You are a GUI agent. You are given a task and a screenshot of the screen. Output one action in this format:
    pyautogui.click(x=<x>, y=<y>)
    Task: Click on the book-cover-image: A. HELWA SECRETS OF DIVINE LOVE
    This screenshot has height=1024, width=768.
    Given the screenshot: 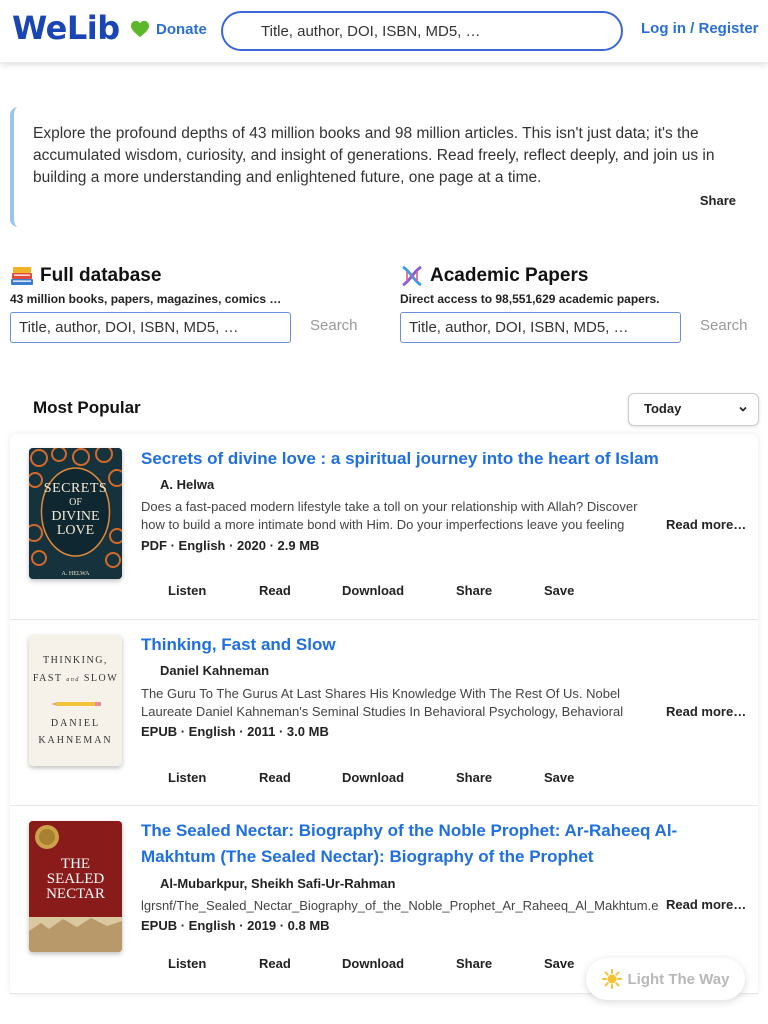 What is the action you would take?
    pyautogui.click(x=75, y=513)
    